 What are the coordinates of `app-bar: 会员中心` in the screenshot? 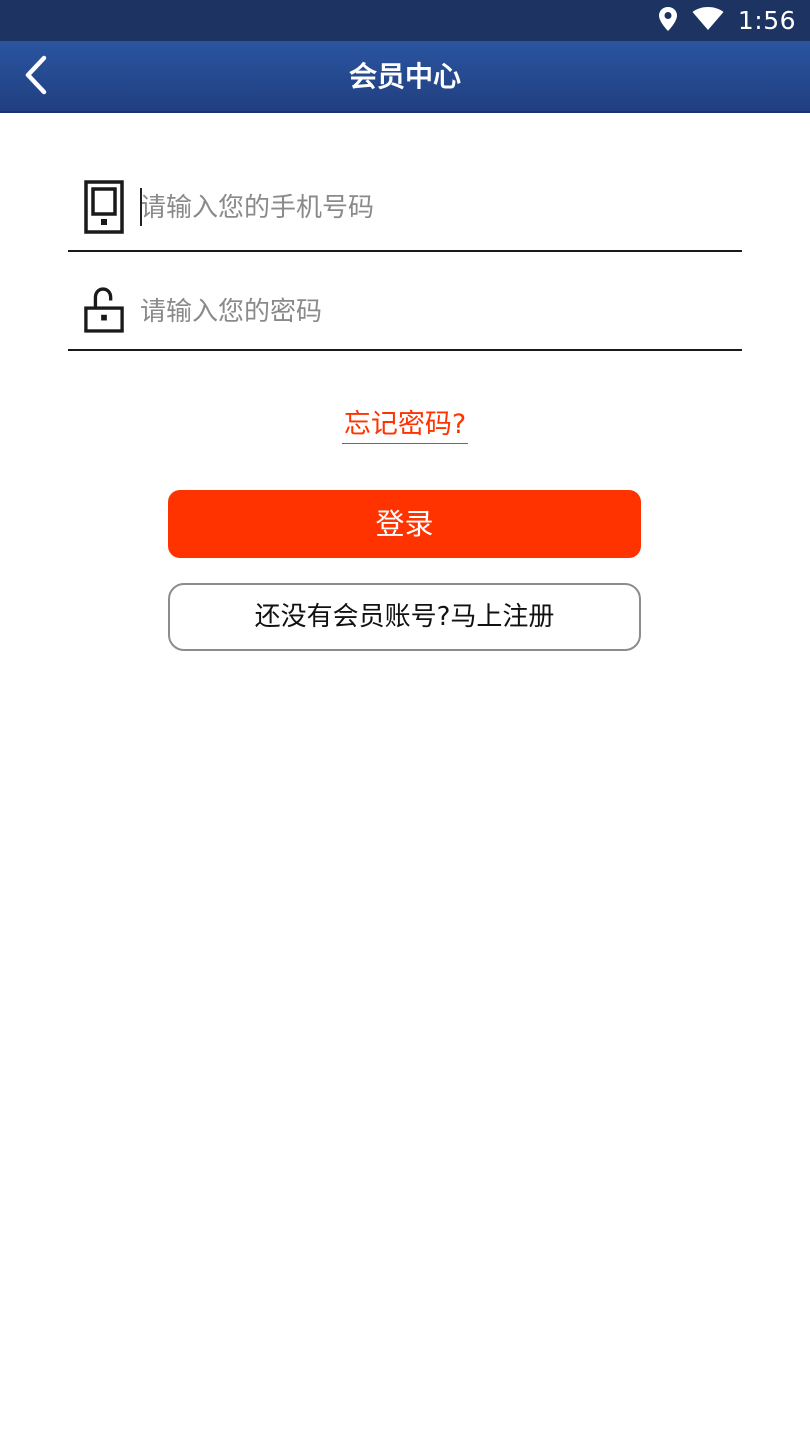 It's located at (405, 77).